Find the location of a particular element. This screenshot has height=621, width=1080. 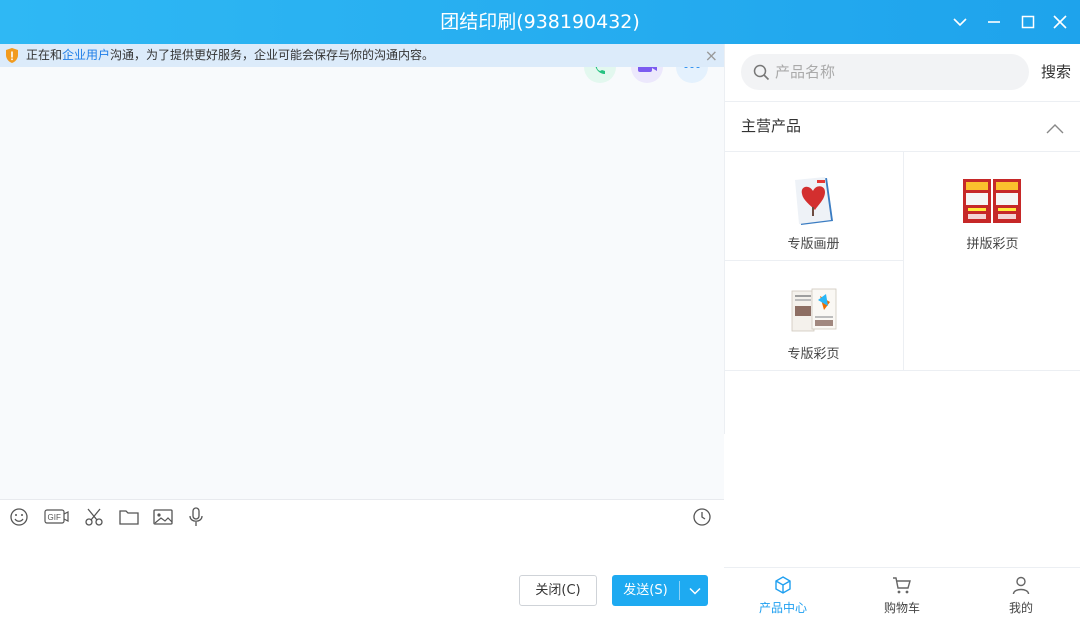

nav-item-mine: 我的 is located at coordinates (1021, 594).